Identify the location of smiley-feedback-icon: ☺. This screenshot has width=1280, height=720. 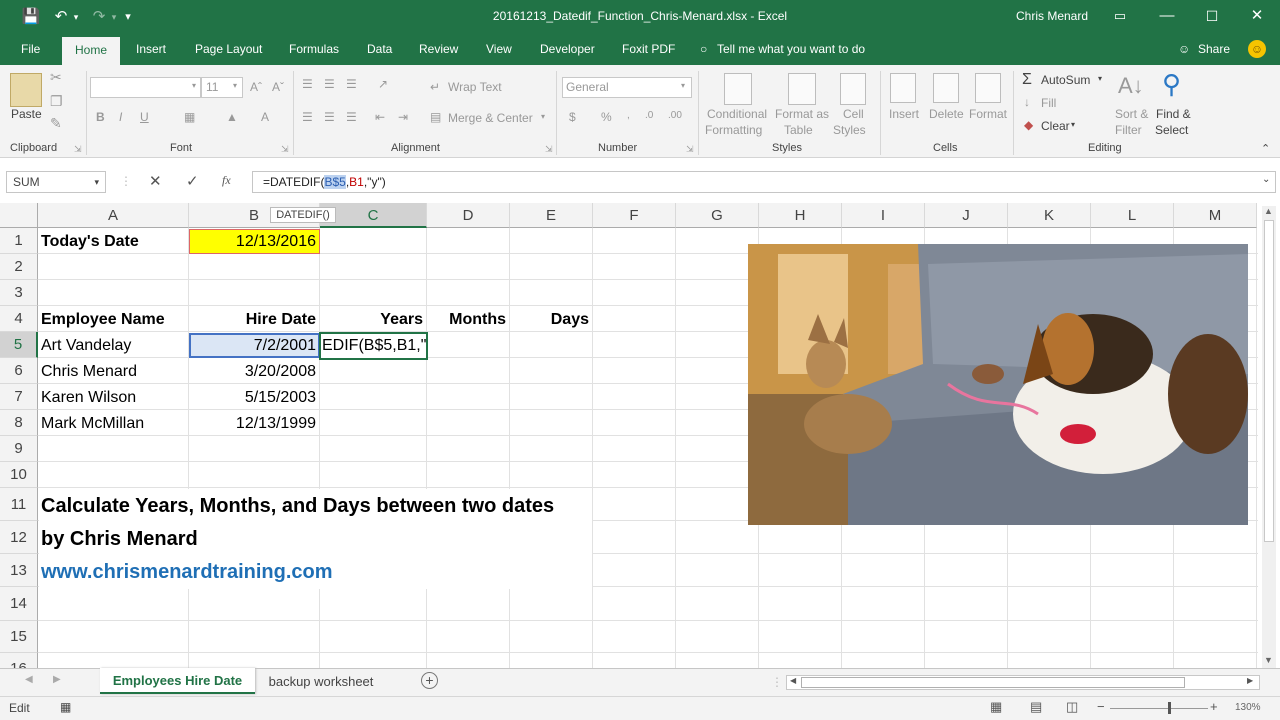
(1257, 49).